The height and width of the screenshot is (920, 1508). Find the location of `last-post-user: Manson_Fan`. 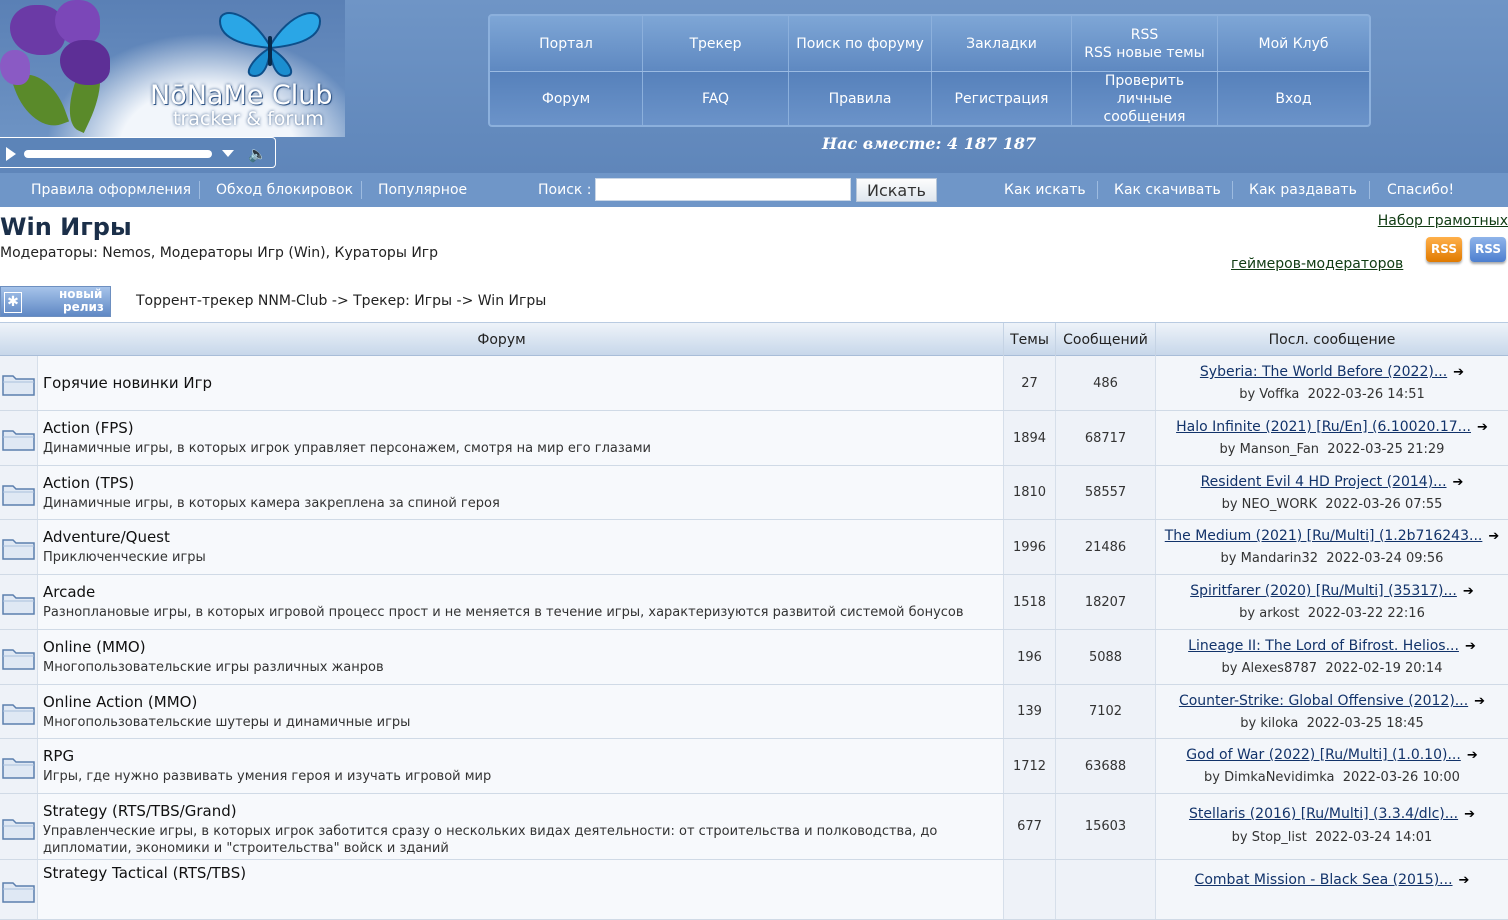

last-post-user: Manson_Fan is located at coordinates (1279, 449).